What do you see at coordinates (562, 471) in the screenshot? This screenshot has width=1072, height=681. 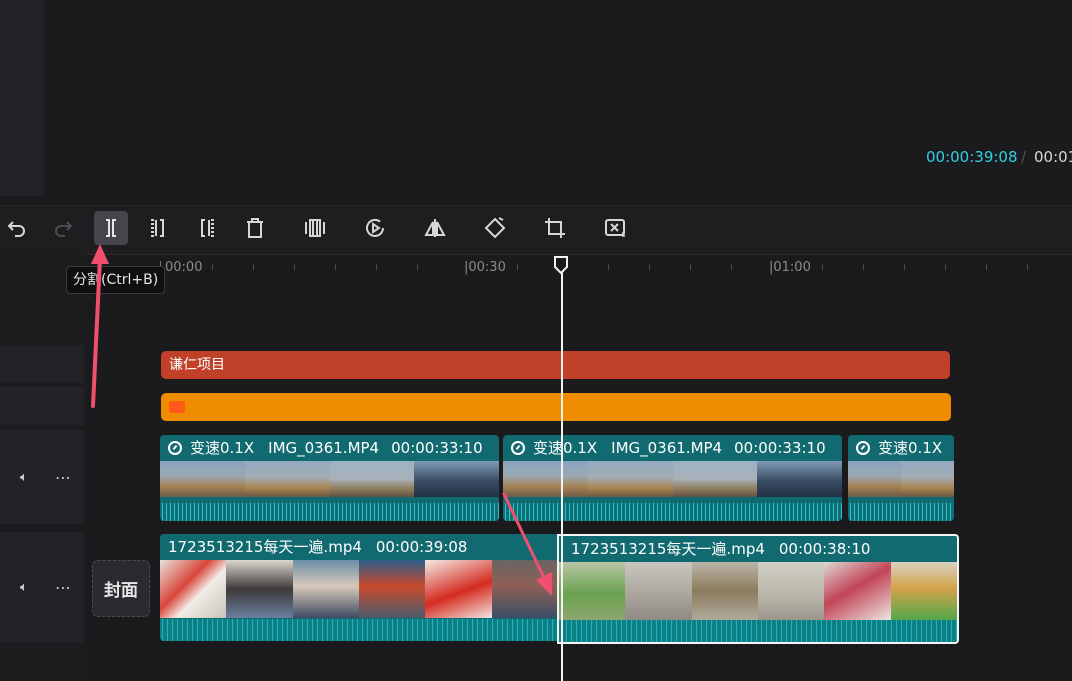 I see `playhead-line` at bounding box center [562, 471].